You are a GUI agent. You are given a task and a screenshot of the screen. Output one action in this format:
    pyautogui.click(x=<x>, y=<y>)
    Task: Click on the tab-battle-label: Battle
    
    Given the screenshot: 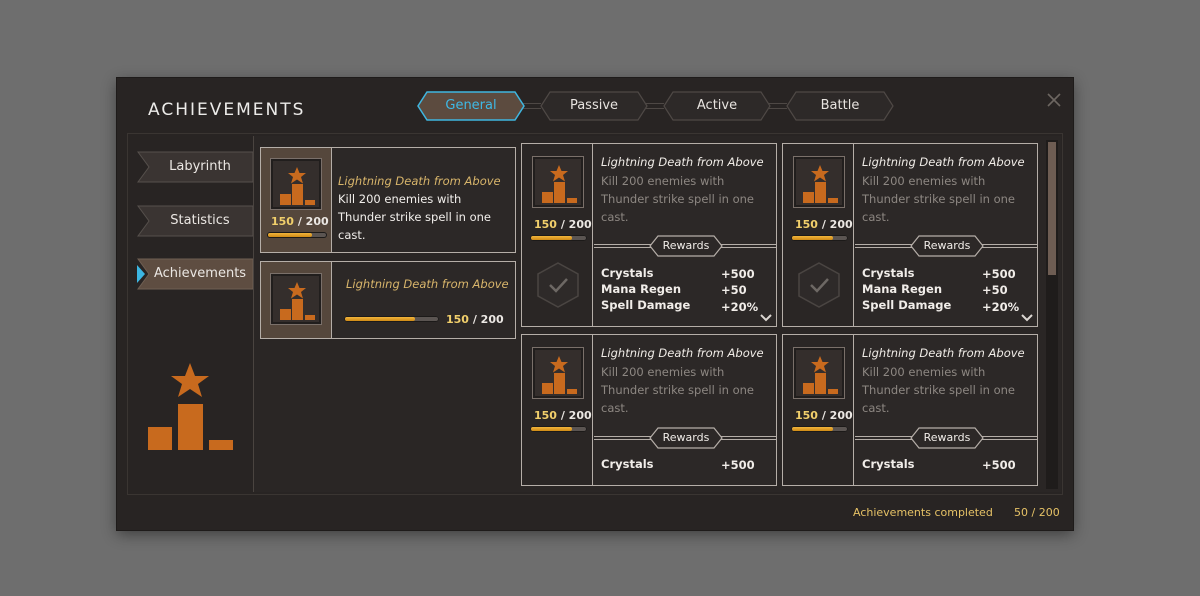 What is the action you would take?
    pyautogui.click(x=840, y=105)
    